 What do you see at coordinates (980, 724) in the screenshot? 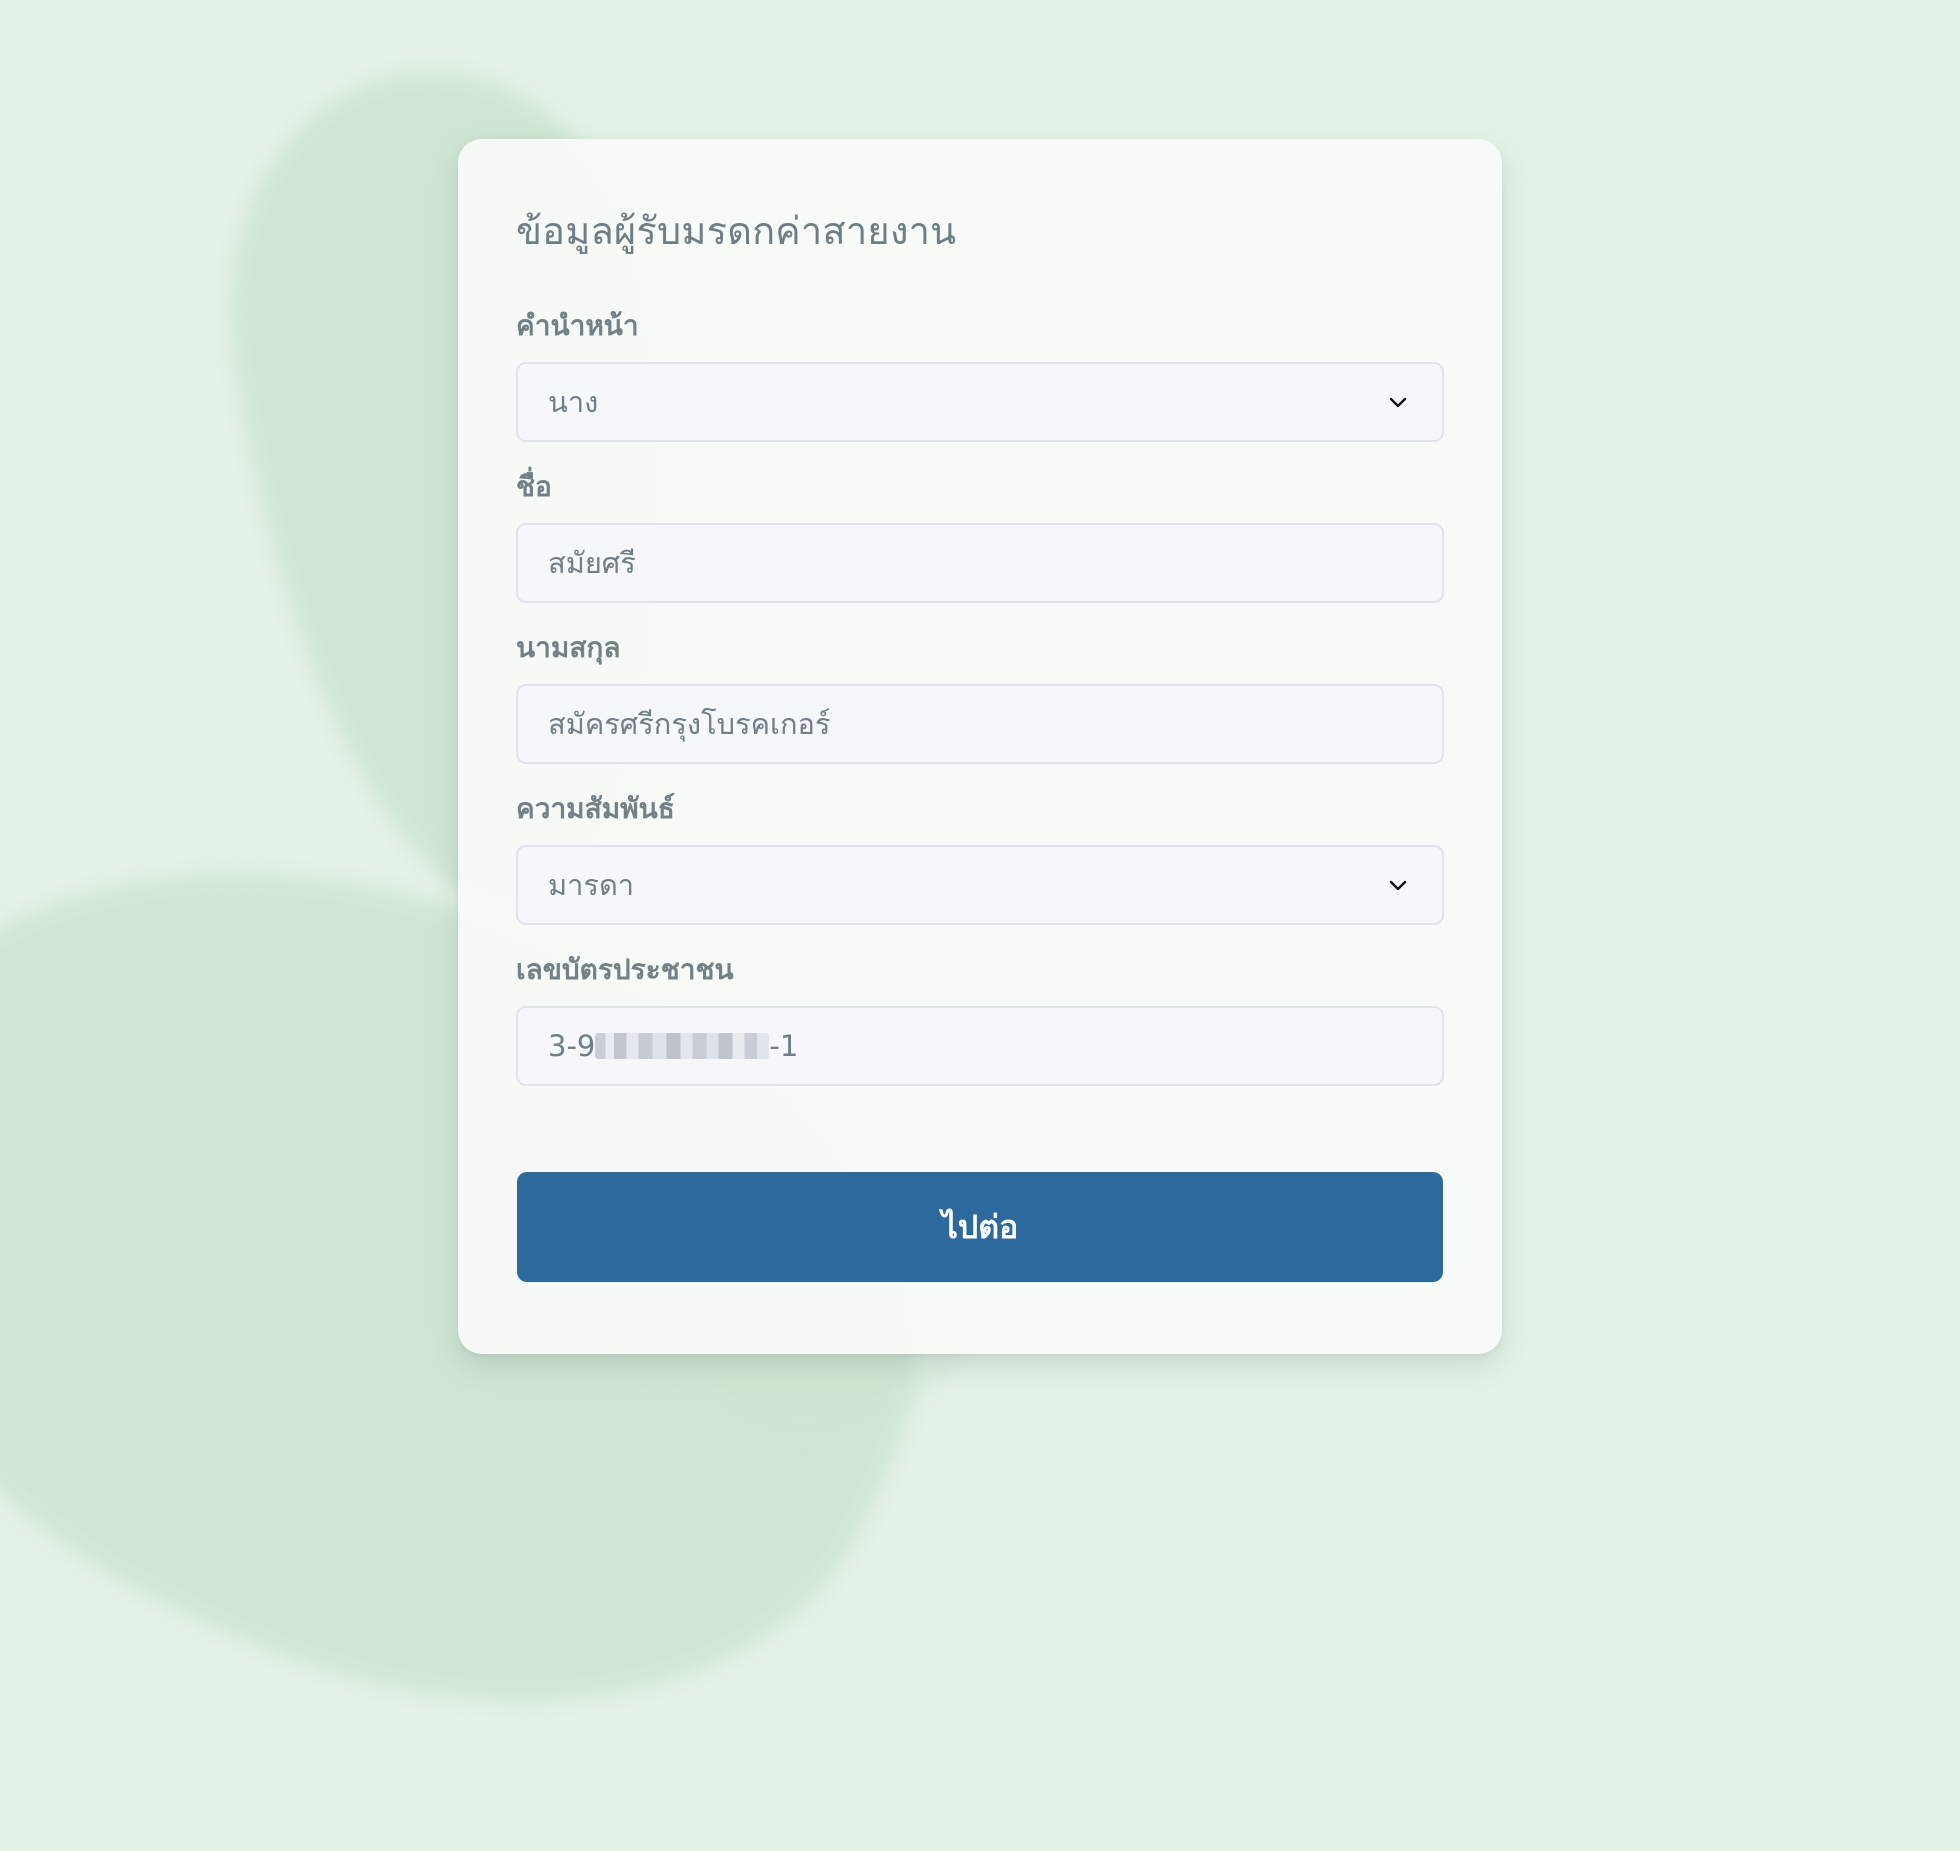
I see `last-name-field: สมัครศรีกรุงโบรคเกอร์` at bounding box center [980, 724].